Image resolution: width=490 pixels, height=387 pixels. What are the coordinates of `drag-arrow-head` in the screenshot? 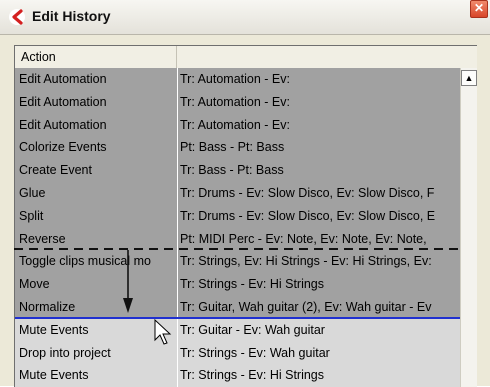 It's located at (128, 305).